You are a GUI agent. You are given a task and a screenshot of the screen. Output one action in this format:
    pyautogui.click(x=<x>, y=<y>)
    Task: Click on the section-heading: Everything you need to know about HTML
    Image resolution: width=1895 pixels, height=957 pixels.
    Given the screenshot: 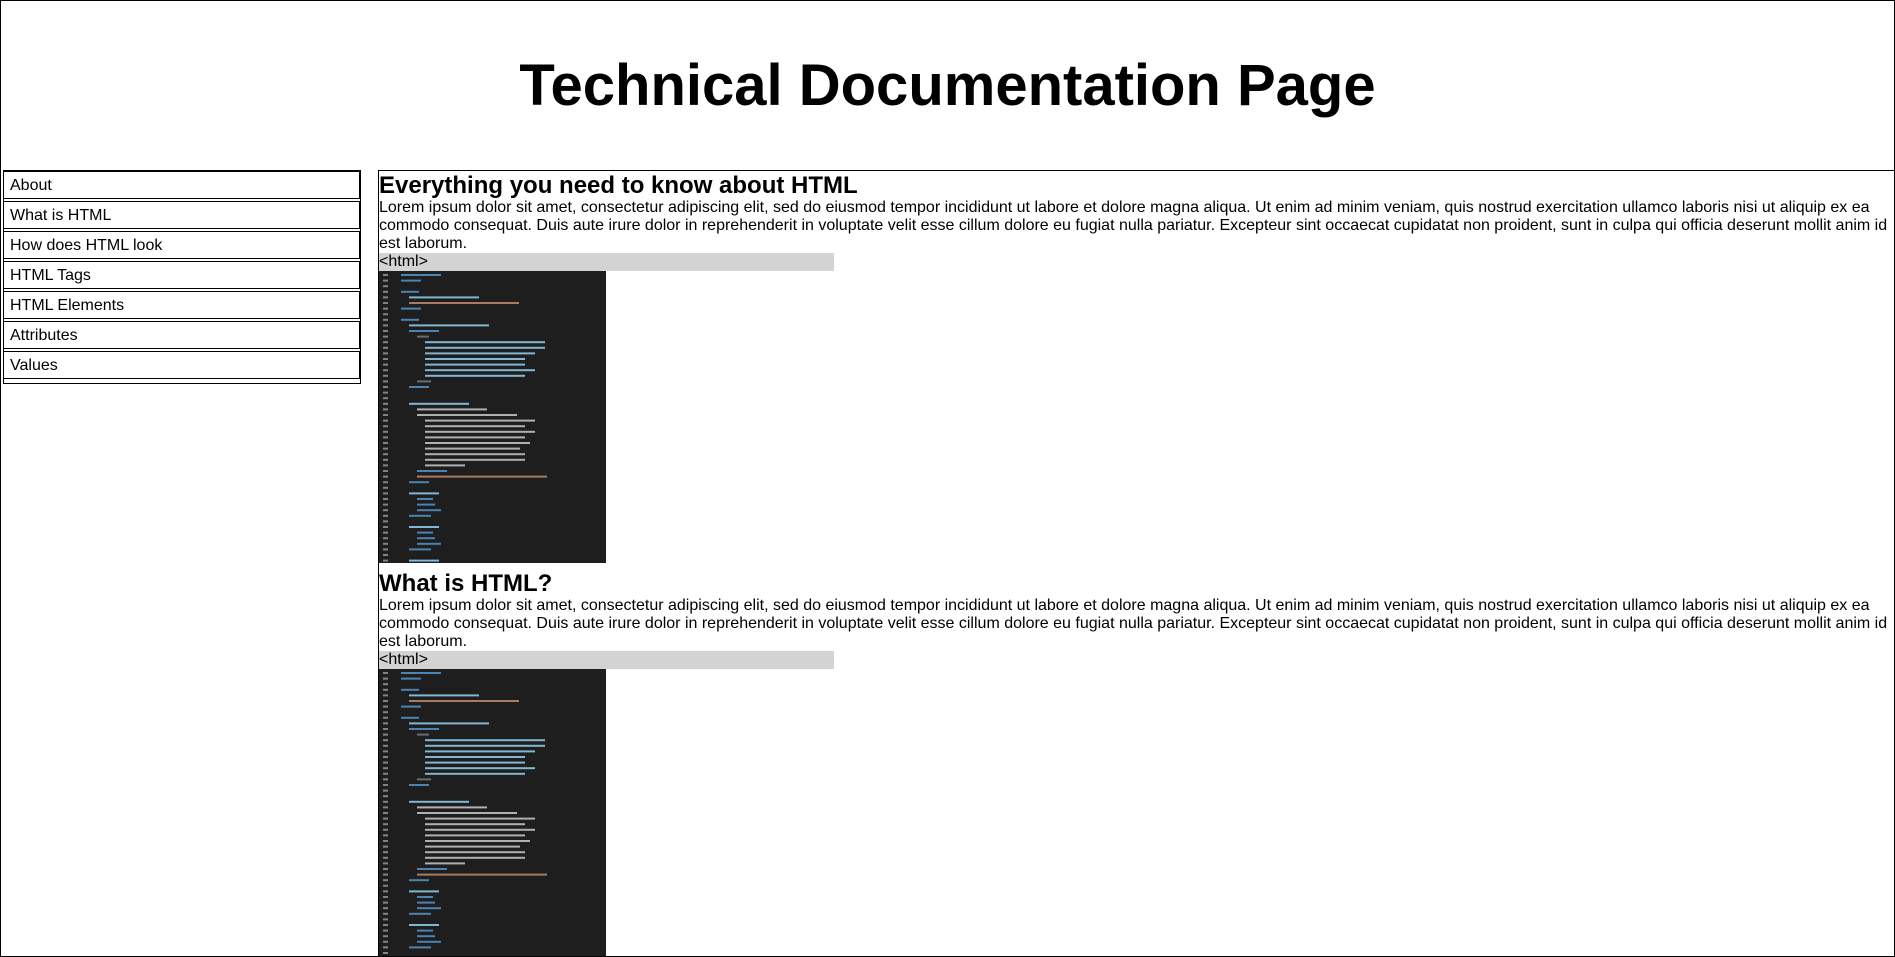 What is the action you would take?
    pyautogui.click(x=618, y=185)
    